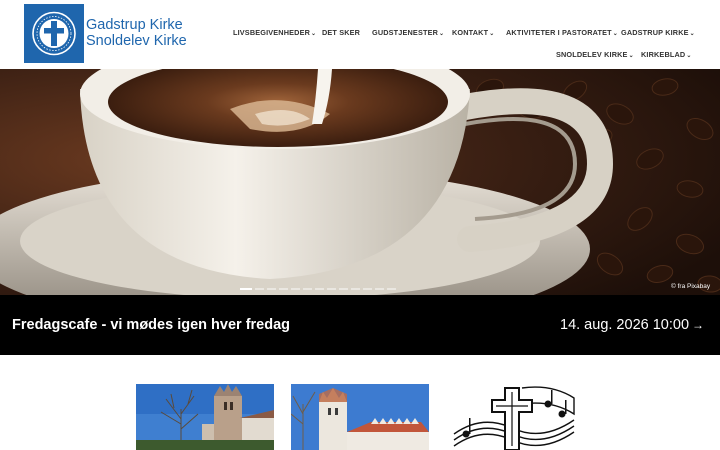 This screenshot has height=450, width=720. Describe the element at coordinates (698, 325) in the screenshot. I see `arrow-right-icon: →` at that location.